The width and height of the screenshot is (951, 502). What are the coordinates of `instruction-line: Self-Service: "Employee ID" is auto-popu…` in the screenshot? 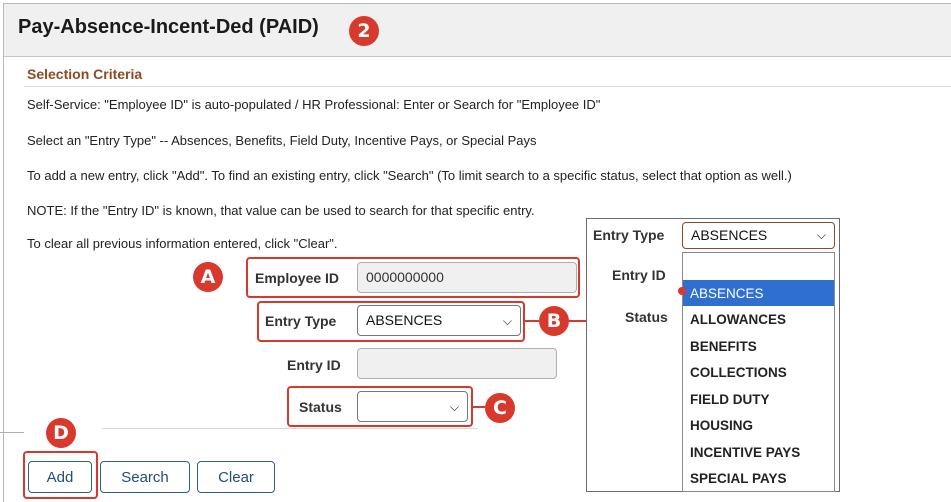 It's located at (314, 104).